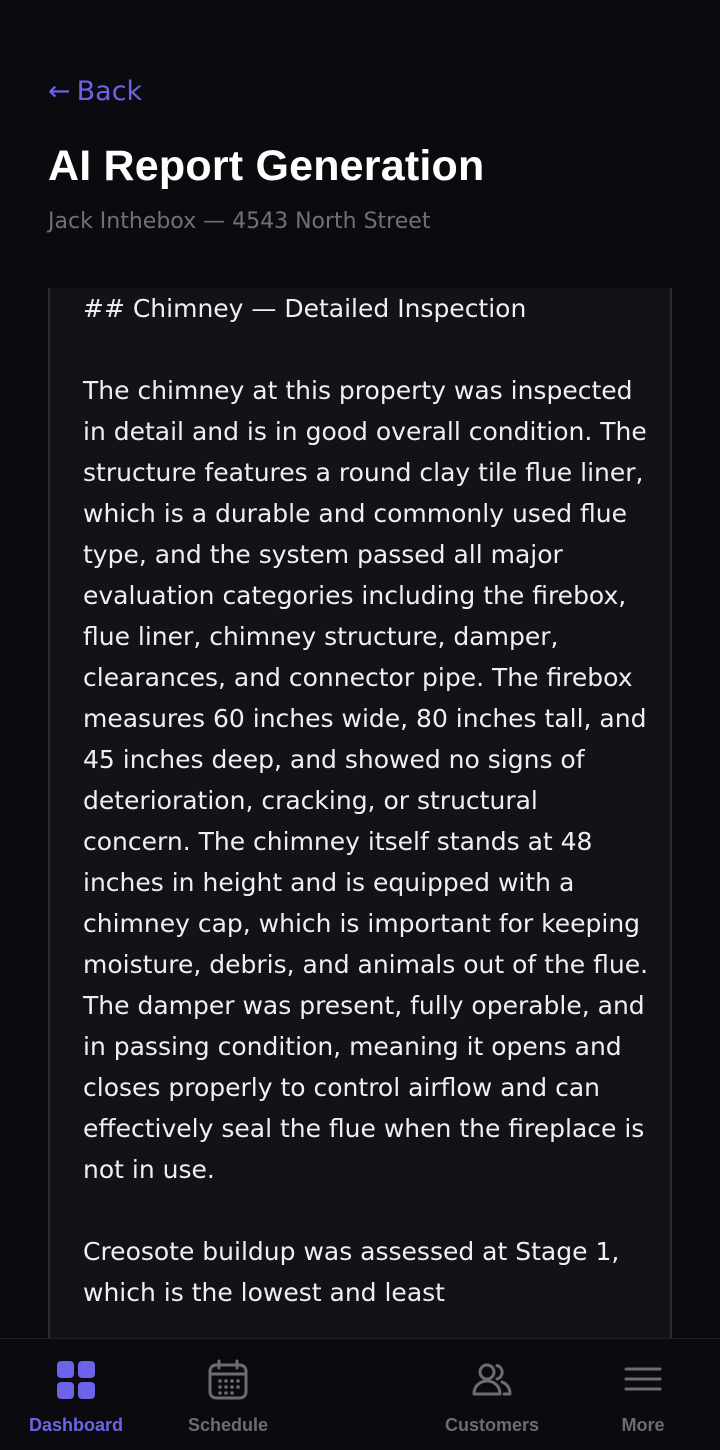  I want to click on report-heading: ## Chimney — Detailed Inspection, so click(305, 308).